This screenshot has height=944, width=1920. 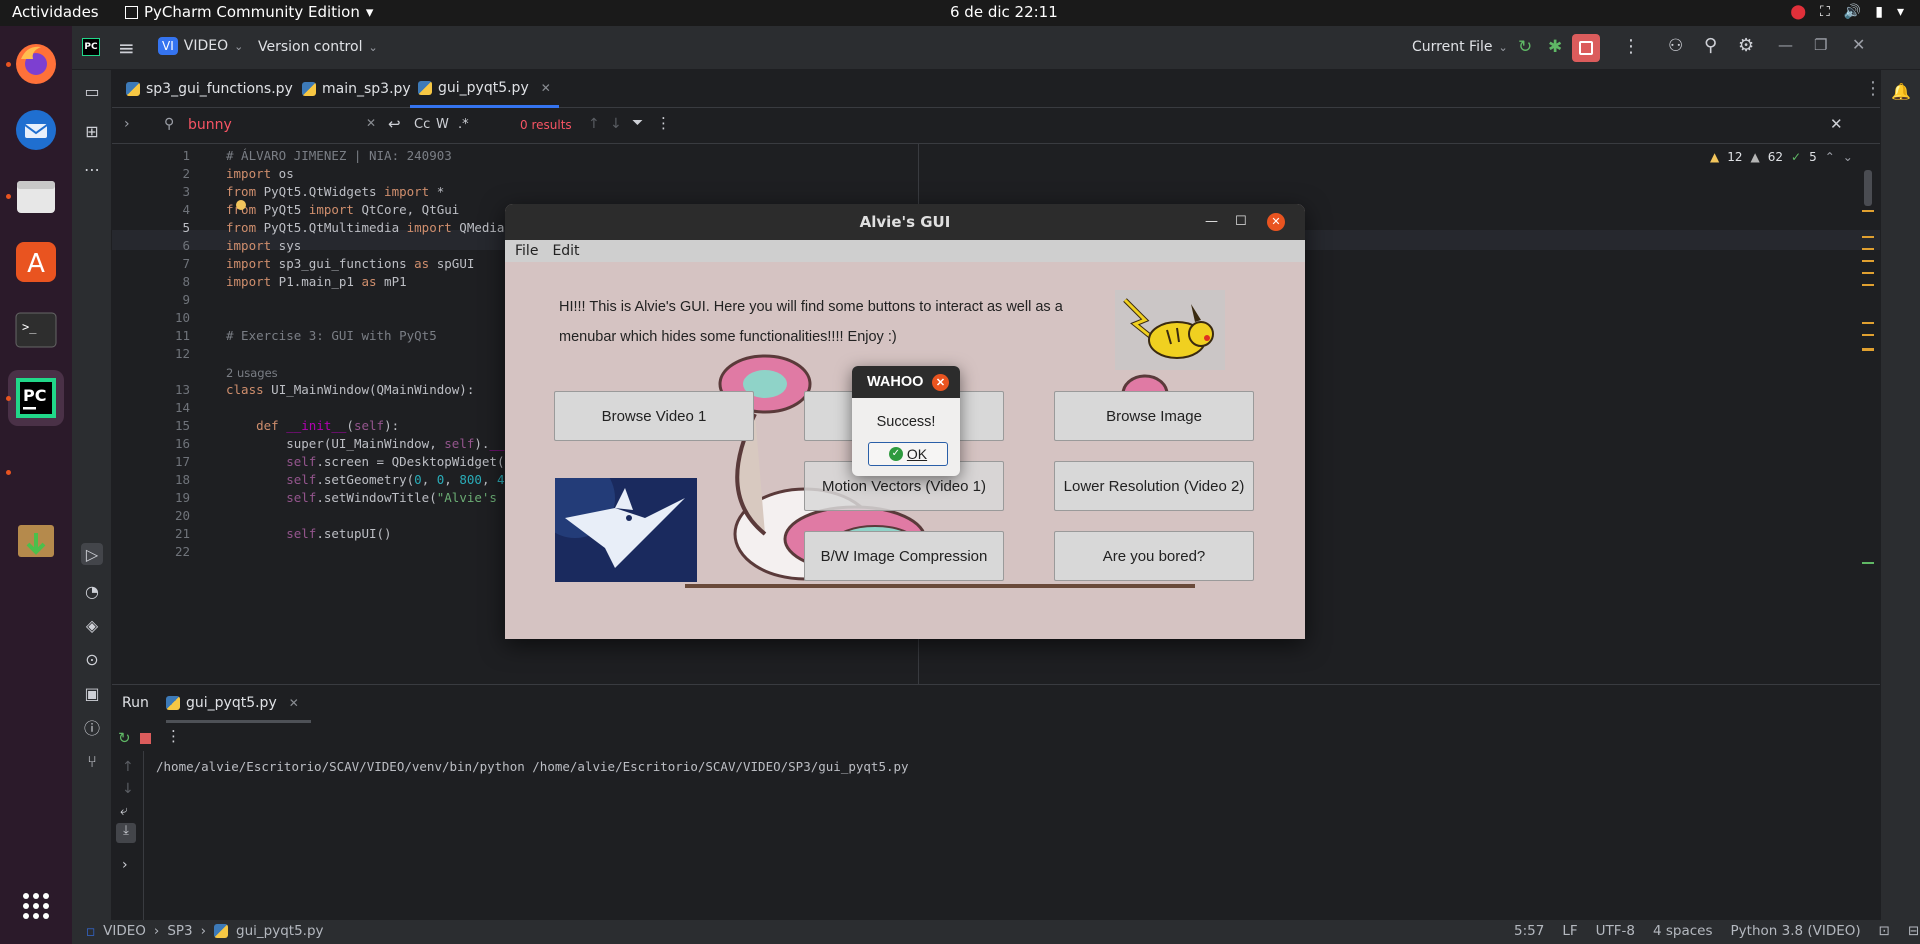 What do you see at coordinates (484, 89) in the screenshot?
I see `tab-gui-pyqt5: gui_pyqt5.py ✕` at bounding box center [484, 89].